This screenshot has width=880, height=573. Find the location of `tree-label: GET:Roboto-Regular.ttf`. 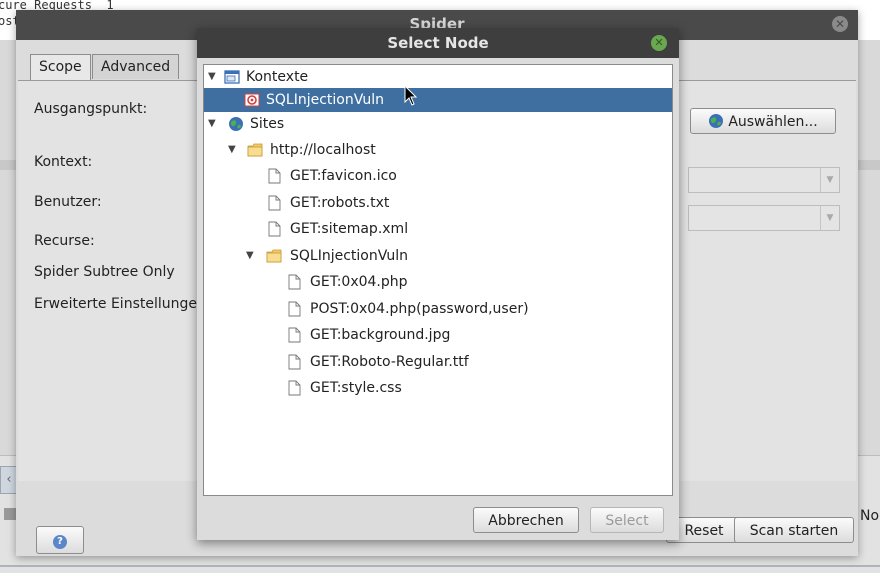

tree-label: GET:Roboto-Regular.ttf is located at coordinates (389, 362).